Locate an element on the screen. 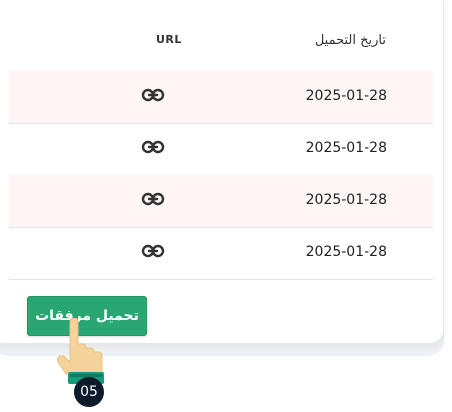 The height and width of the screenshot is (412, 452). column-header-url: URL is located at coordinates (169, 39).